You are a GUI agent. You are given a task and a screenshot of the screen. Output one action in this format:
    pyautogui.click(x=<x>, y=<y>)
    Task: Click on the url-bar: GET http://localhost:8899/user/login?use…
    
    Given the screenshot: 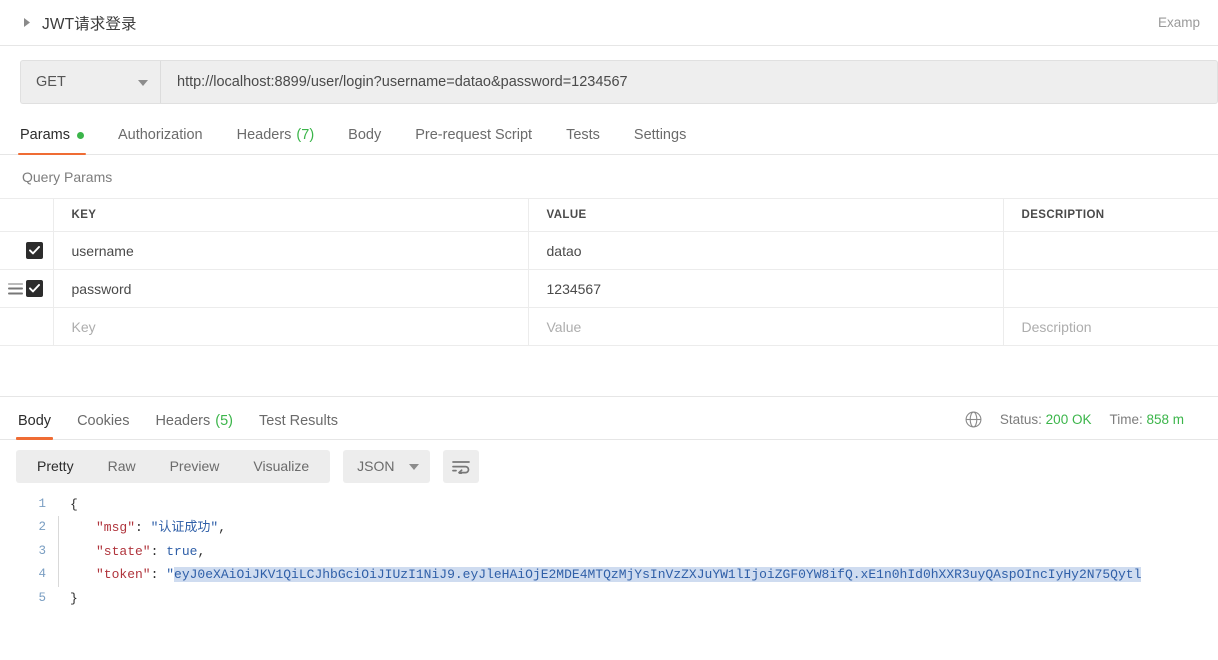 What is the action you would take?
    pyautogui.click(x=609, y=81)
    